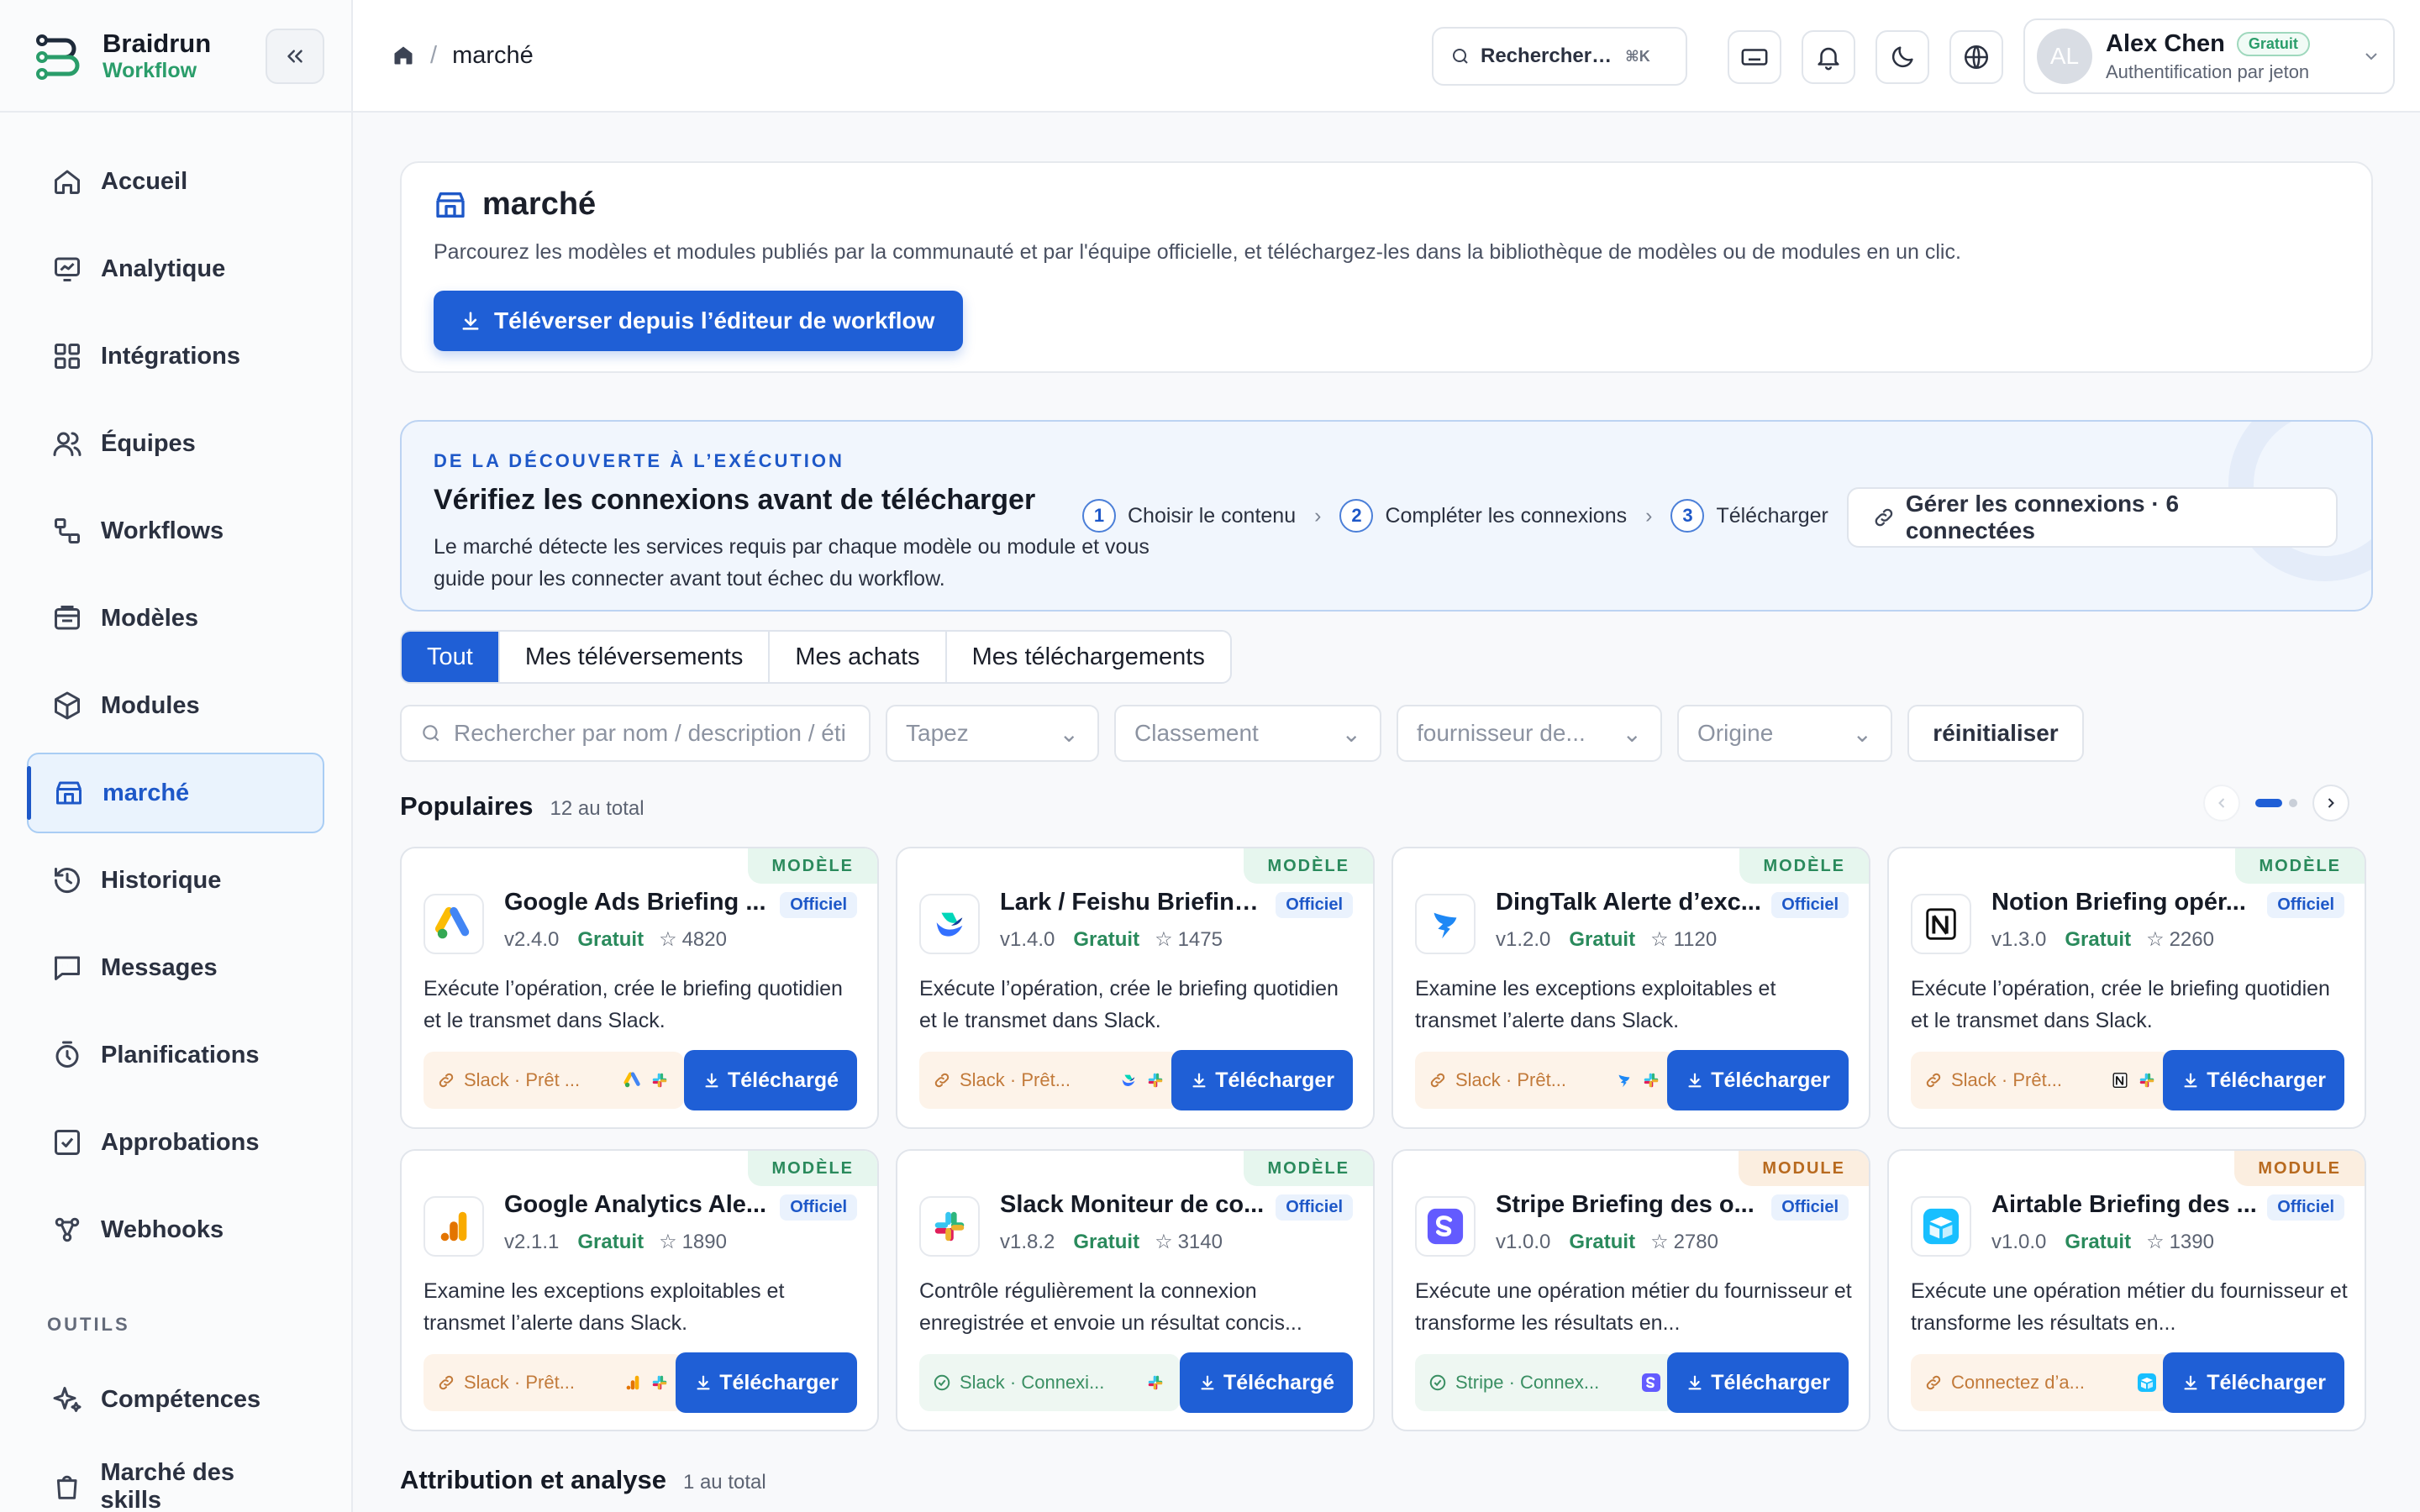  Describe the element at coordinates (176, 618) in the screenshot. I see `sidebar-item-modeles: Modèles` at that location.